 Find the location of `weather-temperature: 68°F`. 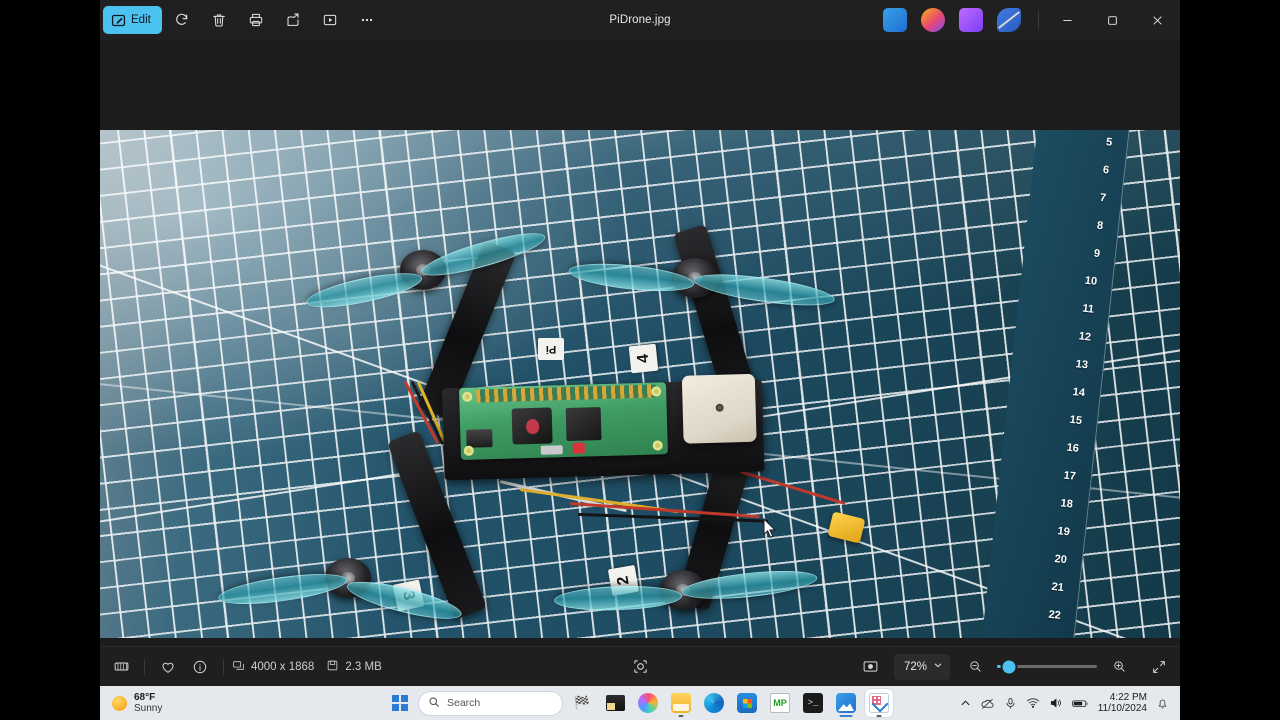

weather-temperature: 68°F is located at coordinates (145, 697).